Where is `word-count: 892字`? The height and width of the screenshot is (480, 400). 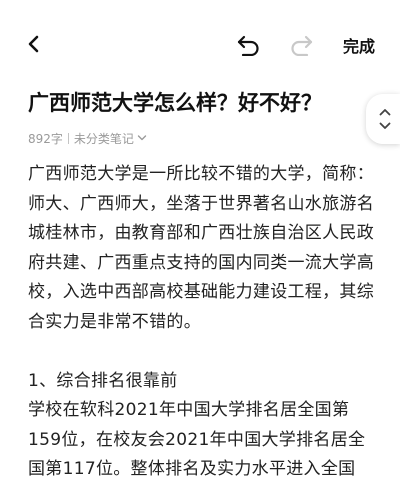 word-count: 892字 is located at coordinates (45, 138).